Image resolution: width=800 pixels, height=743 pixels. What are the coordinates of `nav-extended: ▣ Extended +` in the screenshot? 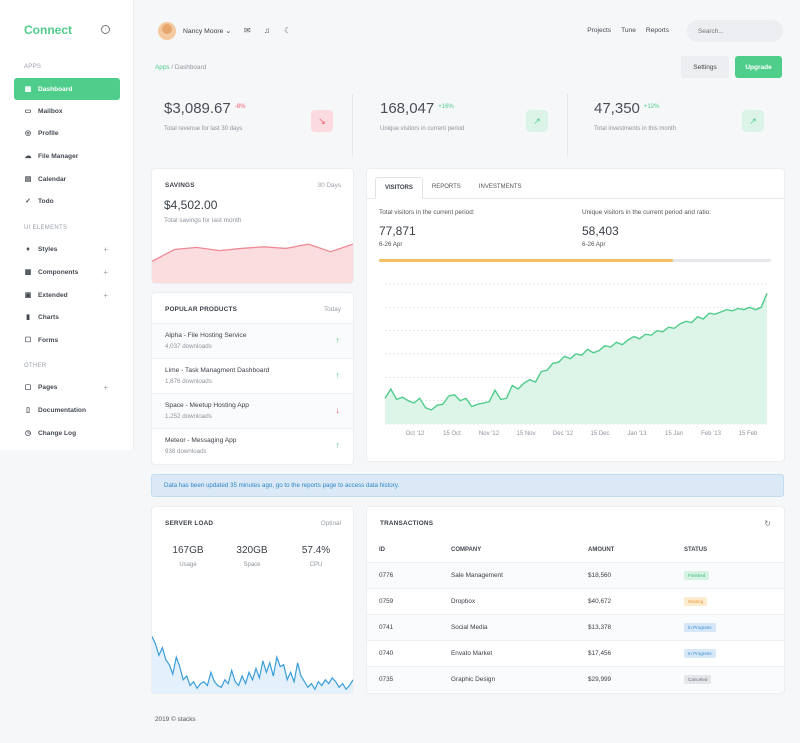 It's located at (67, 295).